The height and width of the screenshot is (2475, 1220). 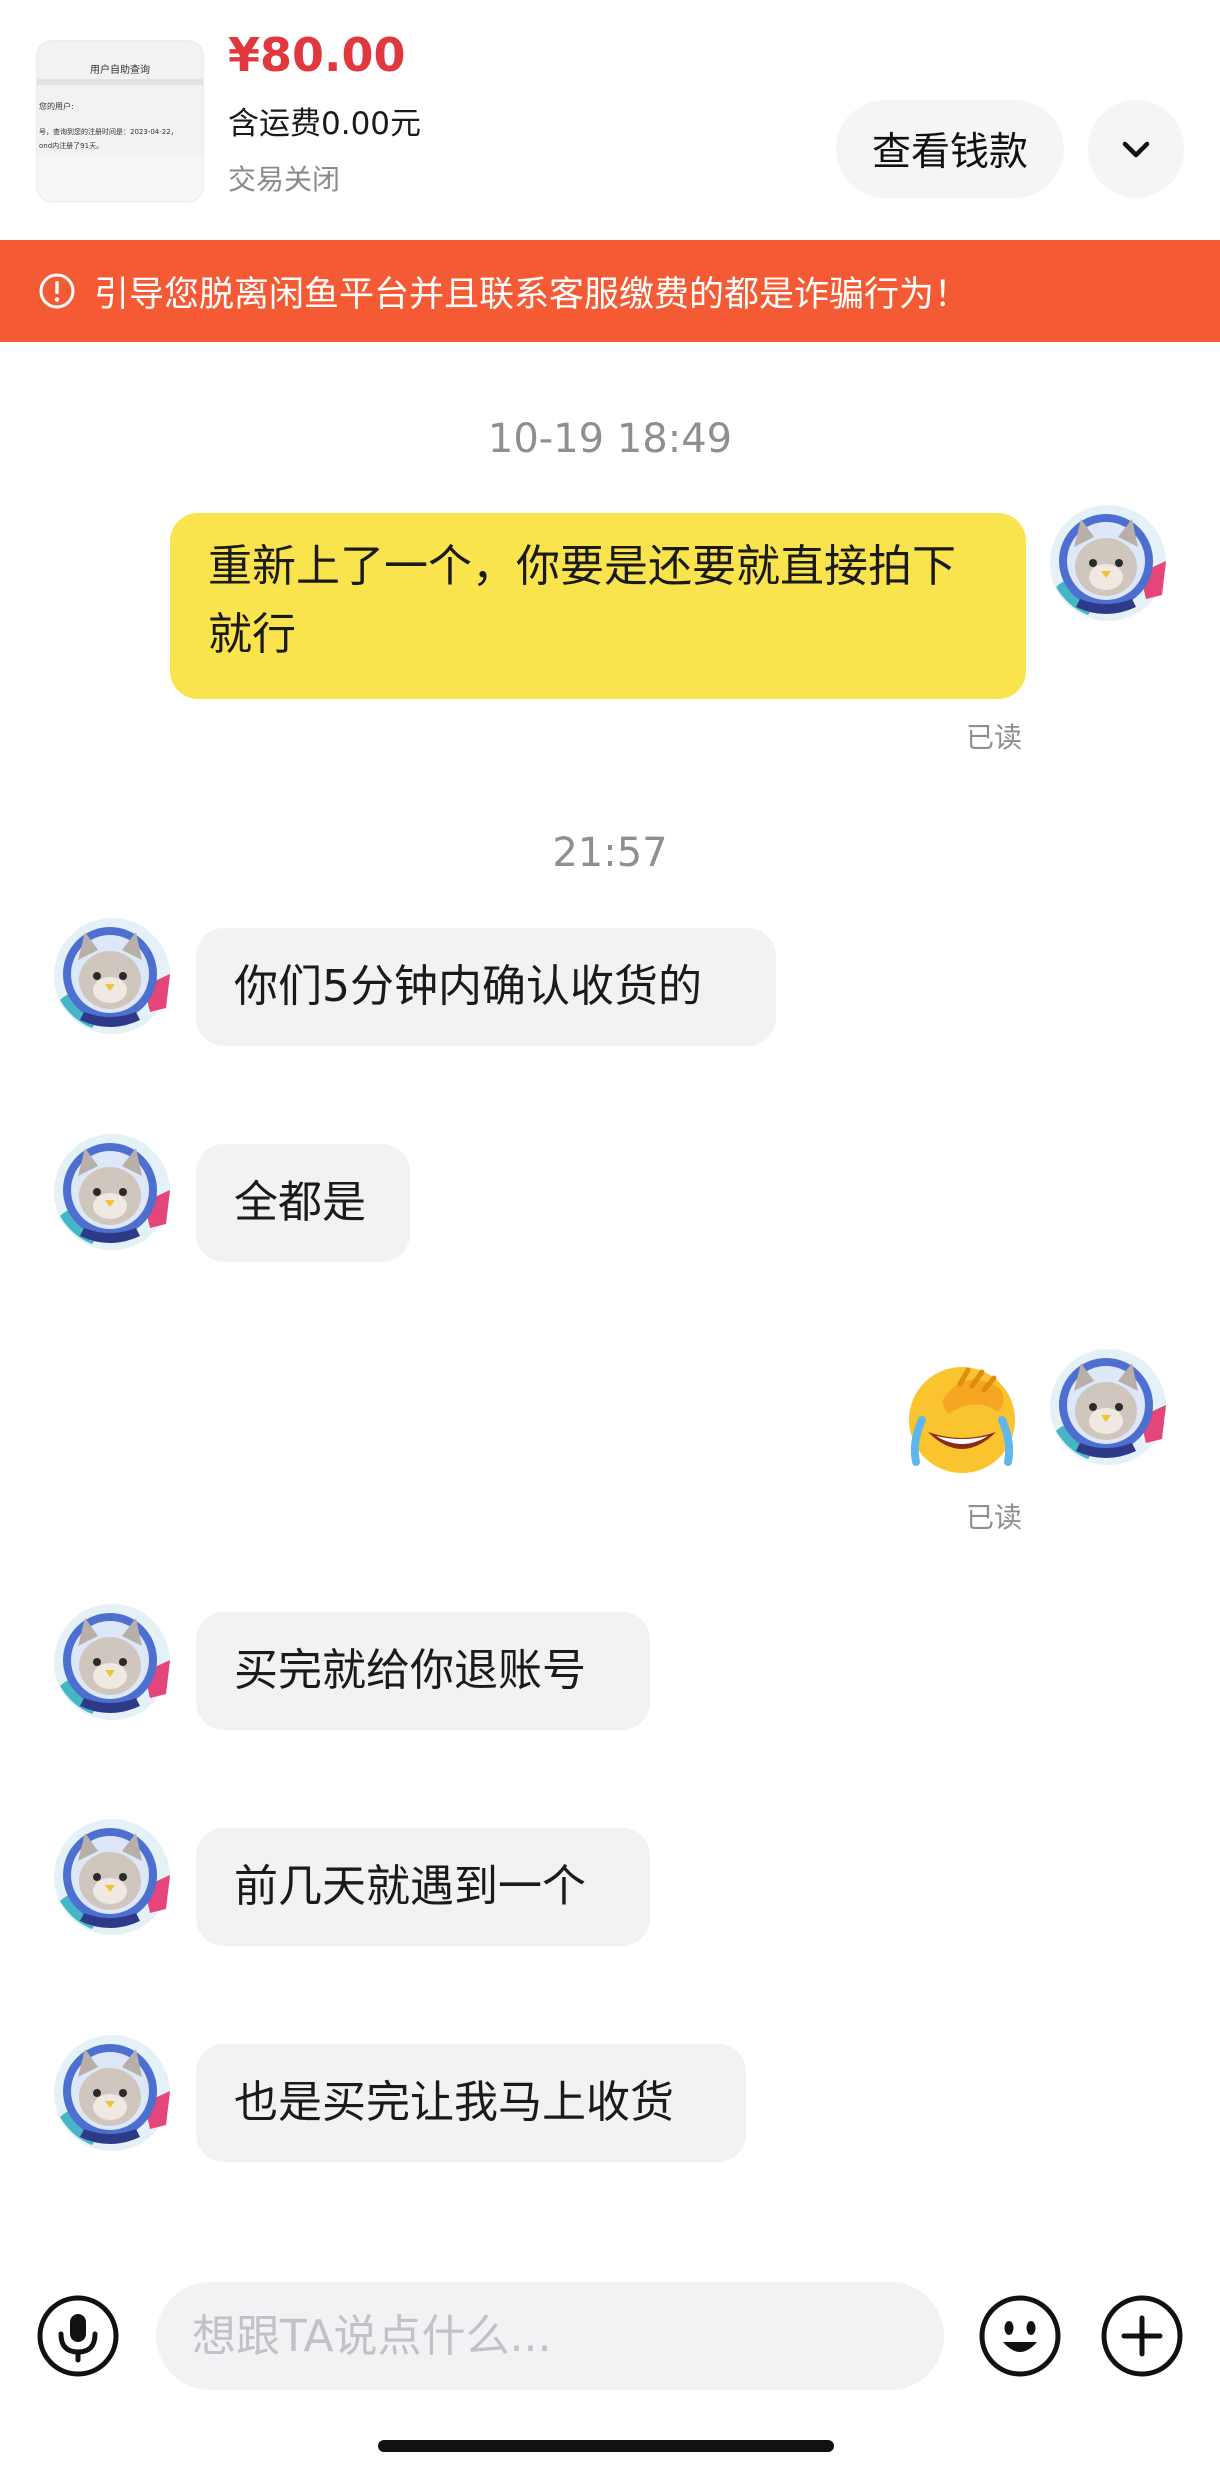 I want to click on warning-text: 引导您脱离闲鱼平台并且联系客服缴费的都是诈骗行为！, so click(x=532, y=294).